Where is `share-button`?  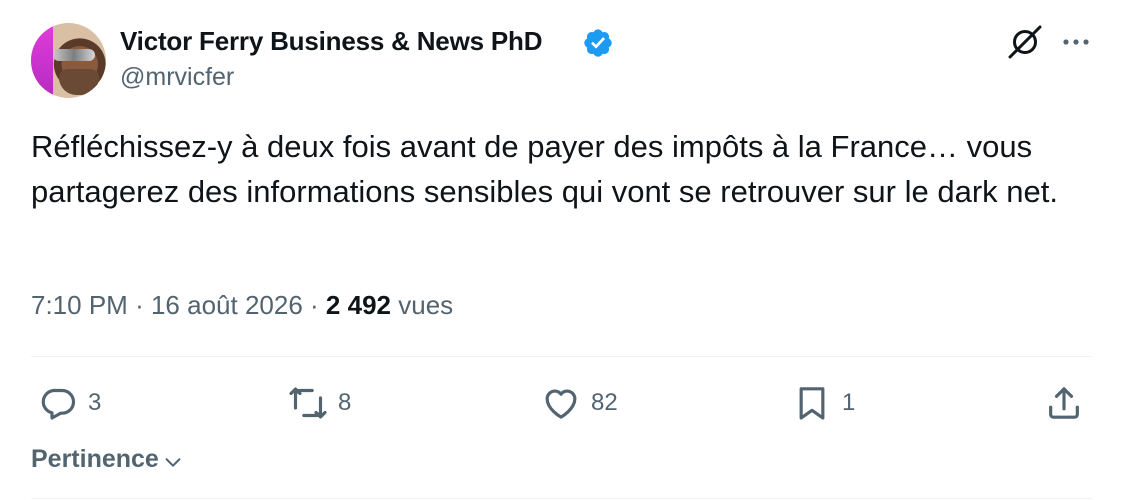 share-button is located at coordinates (1064, 403).